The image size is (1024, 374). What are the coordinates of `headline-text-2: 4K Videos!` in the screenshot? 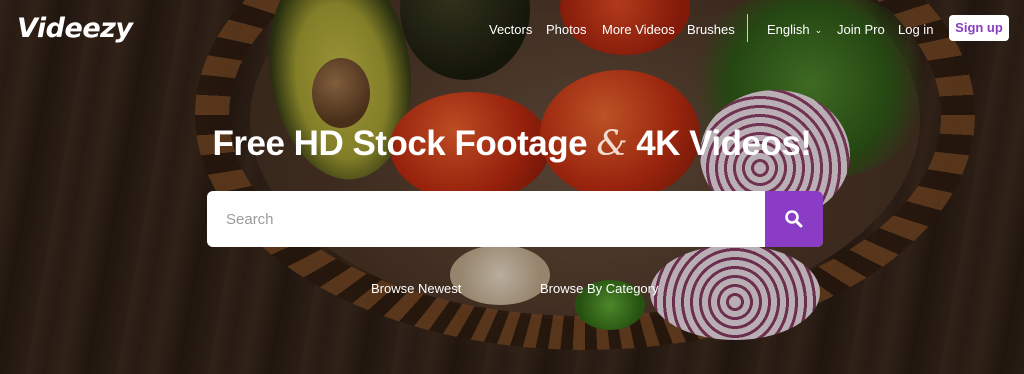 It's located at (724, 143).